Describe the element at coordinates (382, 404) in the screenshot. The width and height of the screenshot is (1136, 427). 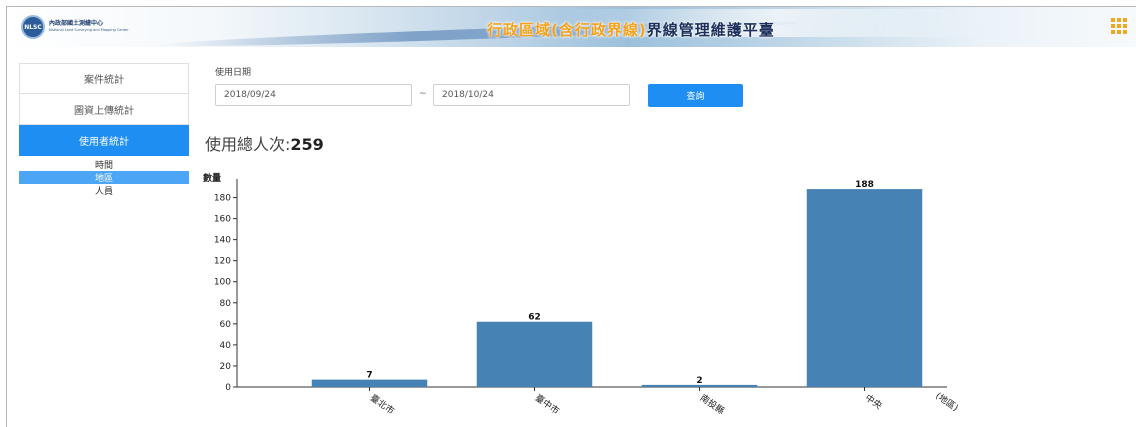
I see `x-tick-label: 臺北市` at that location.